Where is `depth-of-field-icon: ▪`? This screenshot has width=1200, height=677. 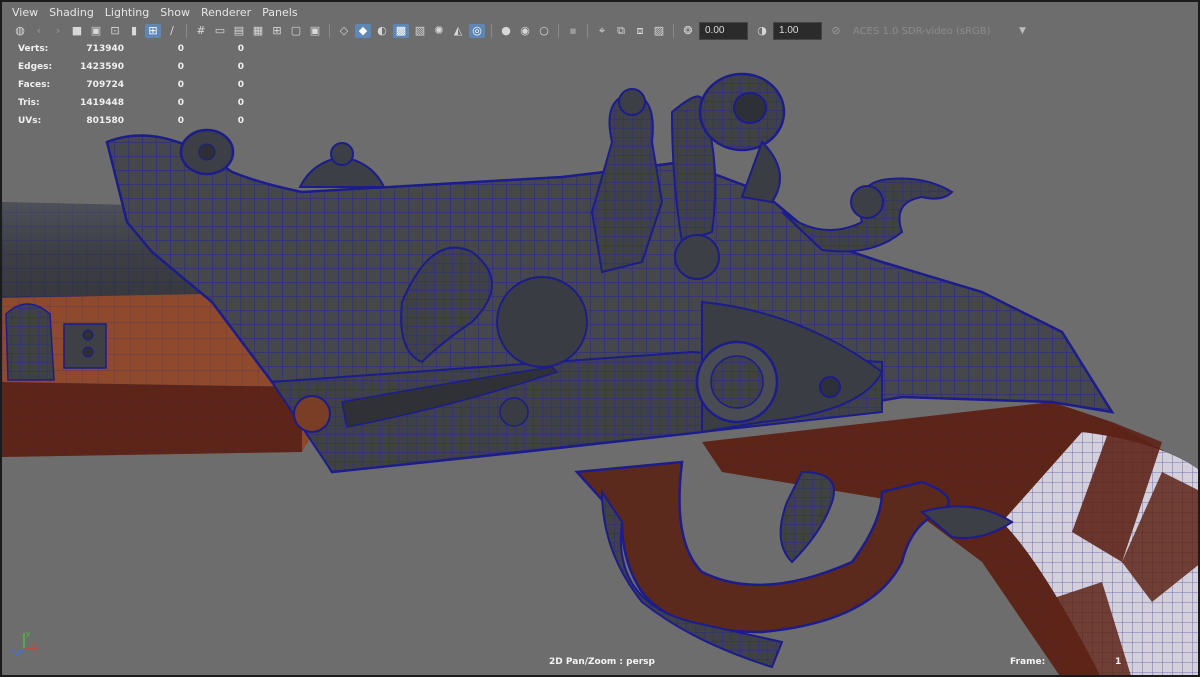
depth-of-field-icon: ▪ is located at coordinates (573, 31).